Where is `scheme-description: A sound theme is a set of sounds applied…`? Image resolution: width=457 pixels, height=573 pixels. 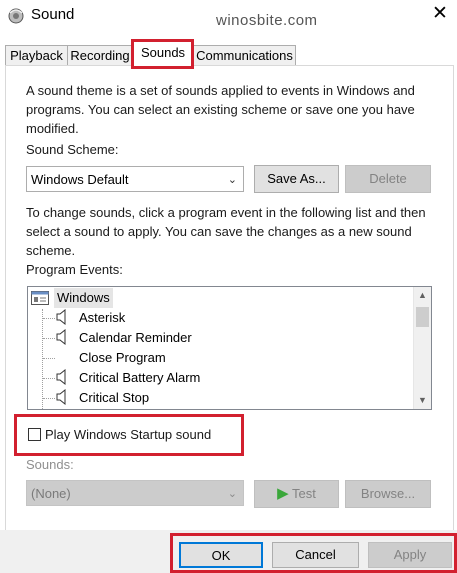
scheme-description: A sound theme is a set of sounds applied… is located at coordinates (220, 109).